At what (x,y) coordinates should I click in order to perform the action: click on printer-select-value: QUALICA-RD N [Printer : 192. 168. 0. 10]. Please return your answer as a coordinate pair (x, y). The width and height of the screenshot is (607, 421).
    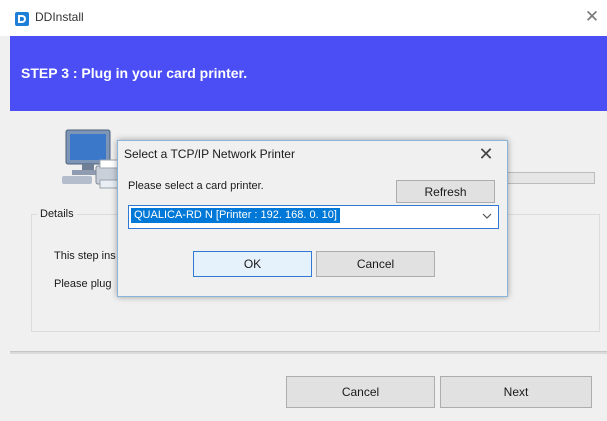
    Looking at the image, I should click on (235, 215).